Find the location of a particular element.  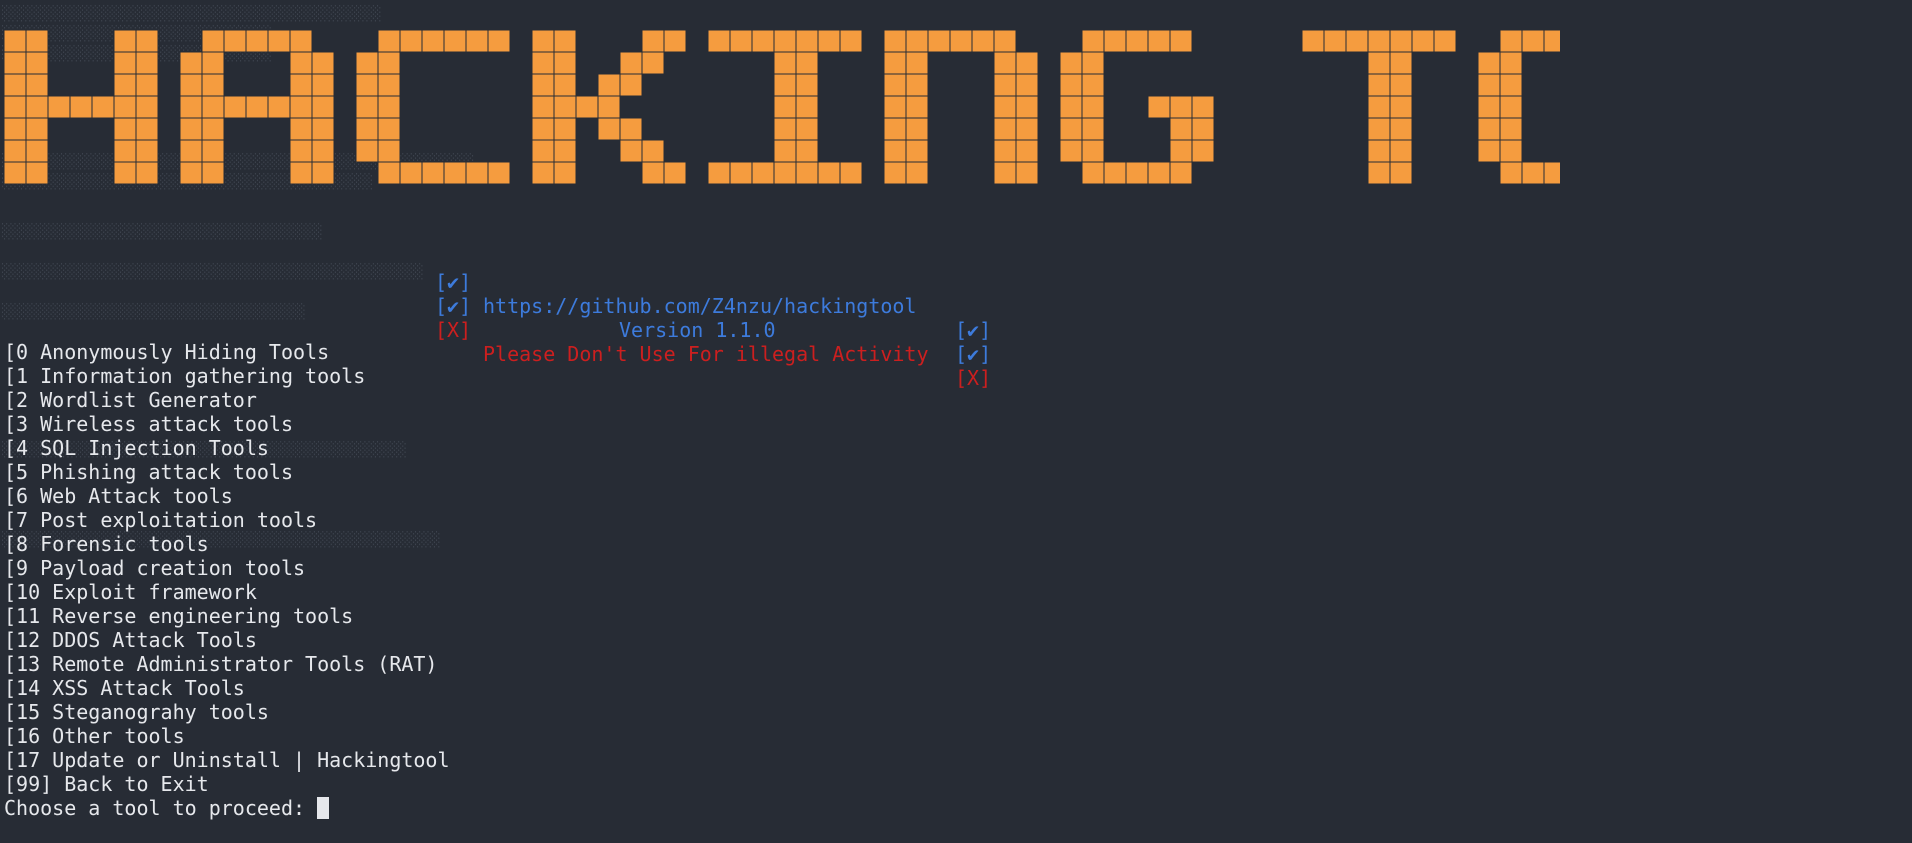

ghost-line: ░░░░░░░░░░░░░░░░░░░░░░░░░░░░░░░░░░░░ is located at coordinates (154, 312).